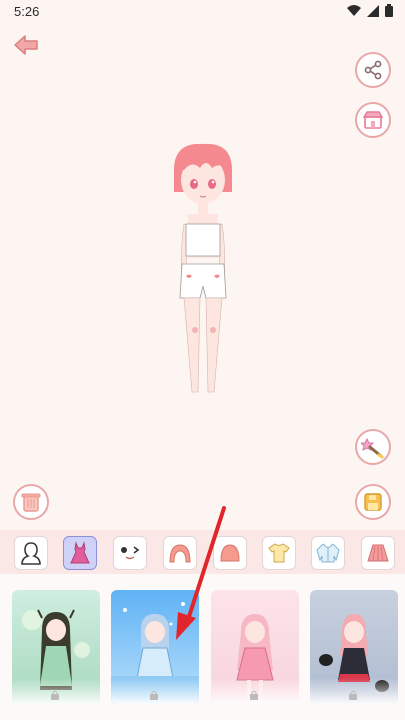 The width and height of the screenshot is (405, 720). What do you see at coordinates (203, 268) in the screenshot?
I see `character-avatar` at bounding box center [203, 268].